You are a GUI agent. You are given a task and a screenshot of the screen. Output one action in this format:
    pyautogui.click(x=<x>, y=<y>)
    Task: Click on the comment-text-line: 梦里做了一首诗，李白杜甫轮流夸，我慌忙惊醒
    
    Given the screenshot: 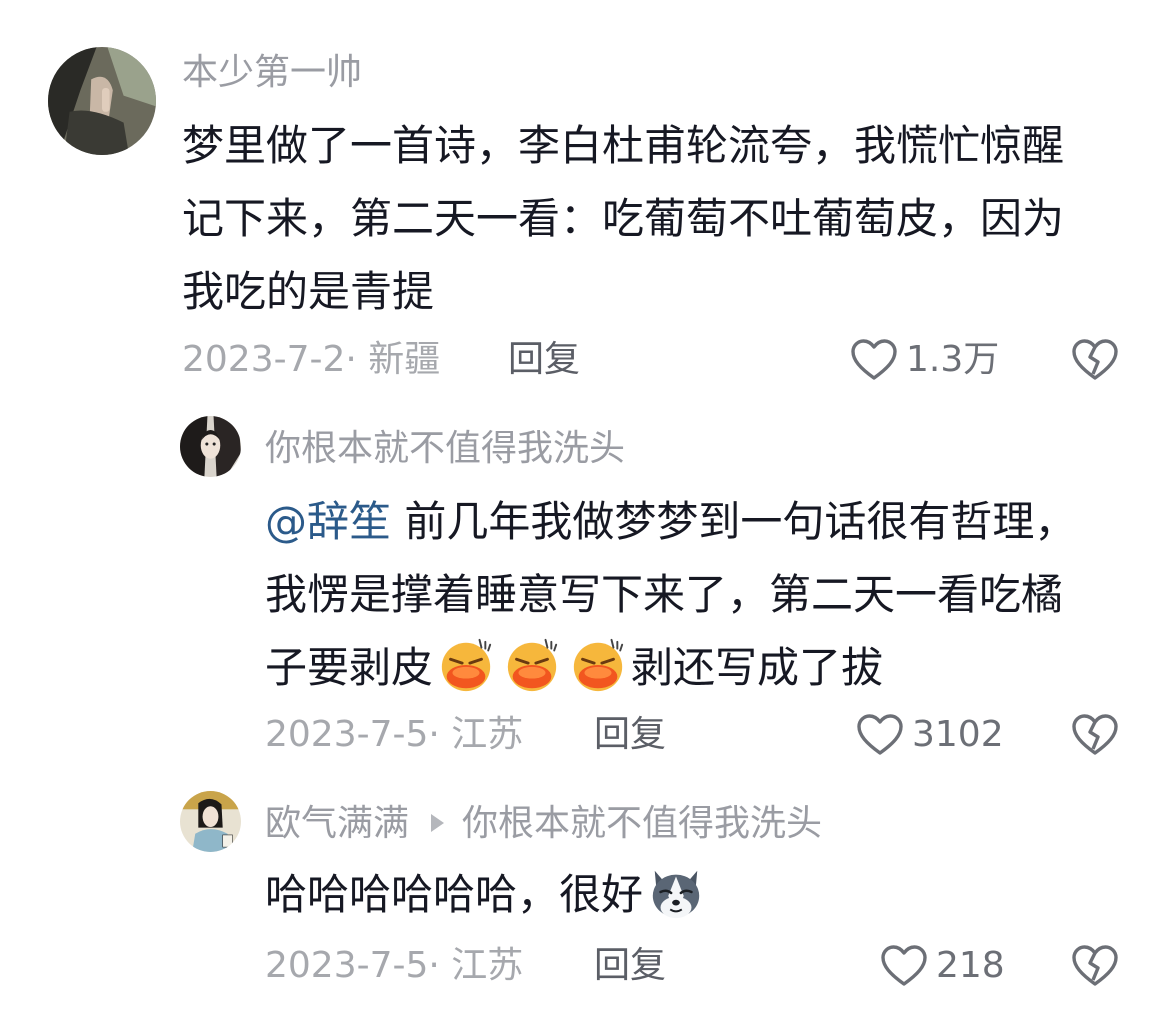 What is the action you would take?
    pyautogui.click(x=623, y=145)
    